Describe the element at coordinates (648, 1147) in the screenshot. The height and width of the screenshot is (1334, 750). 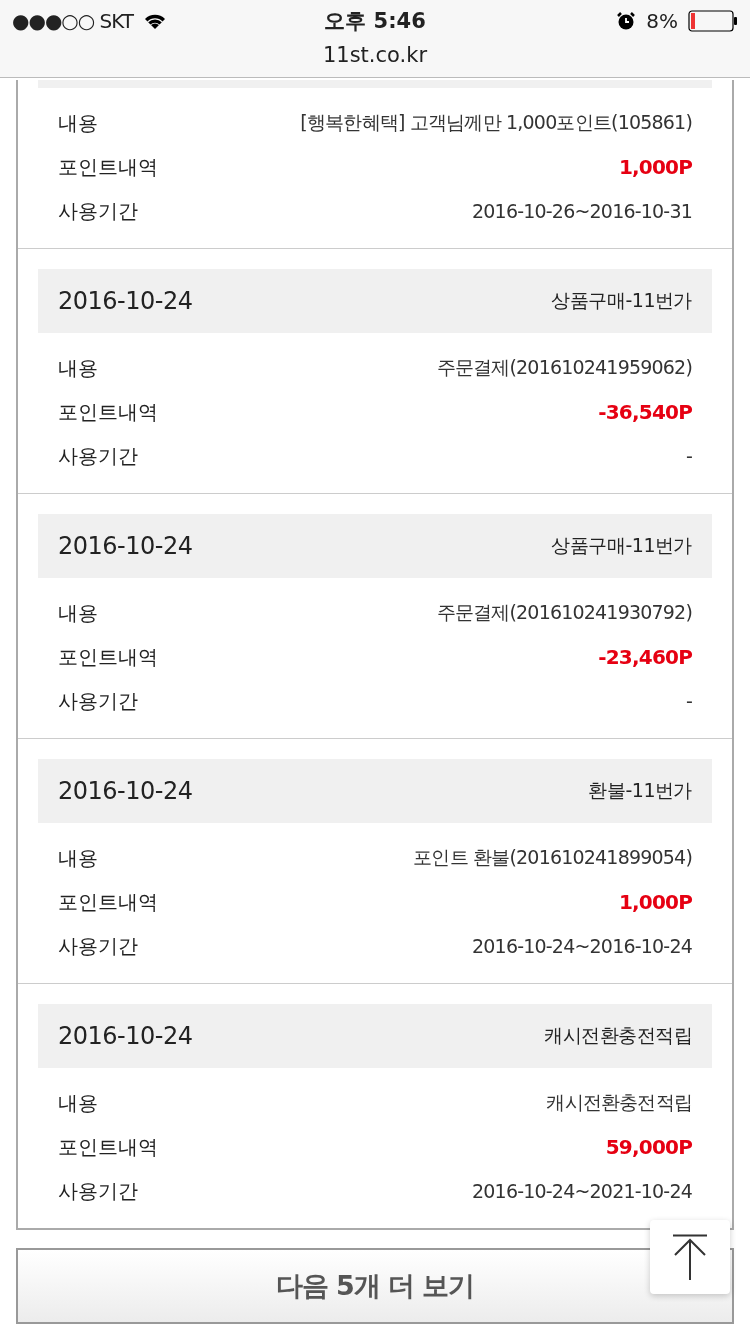
I see `field-value: 59,000P` at that location.